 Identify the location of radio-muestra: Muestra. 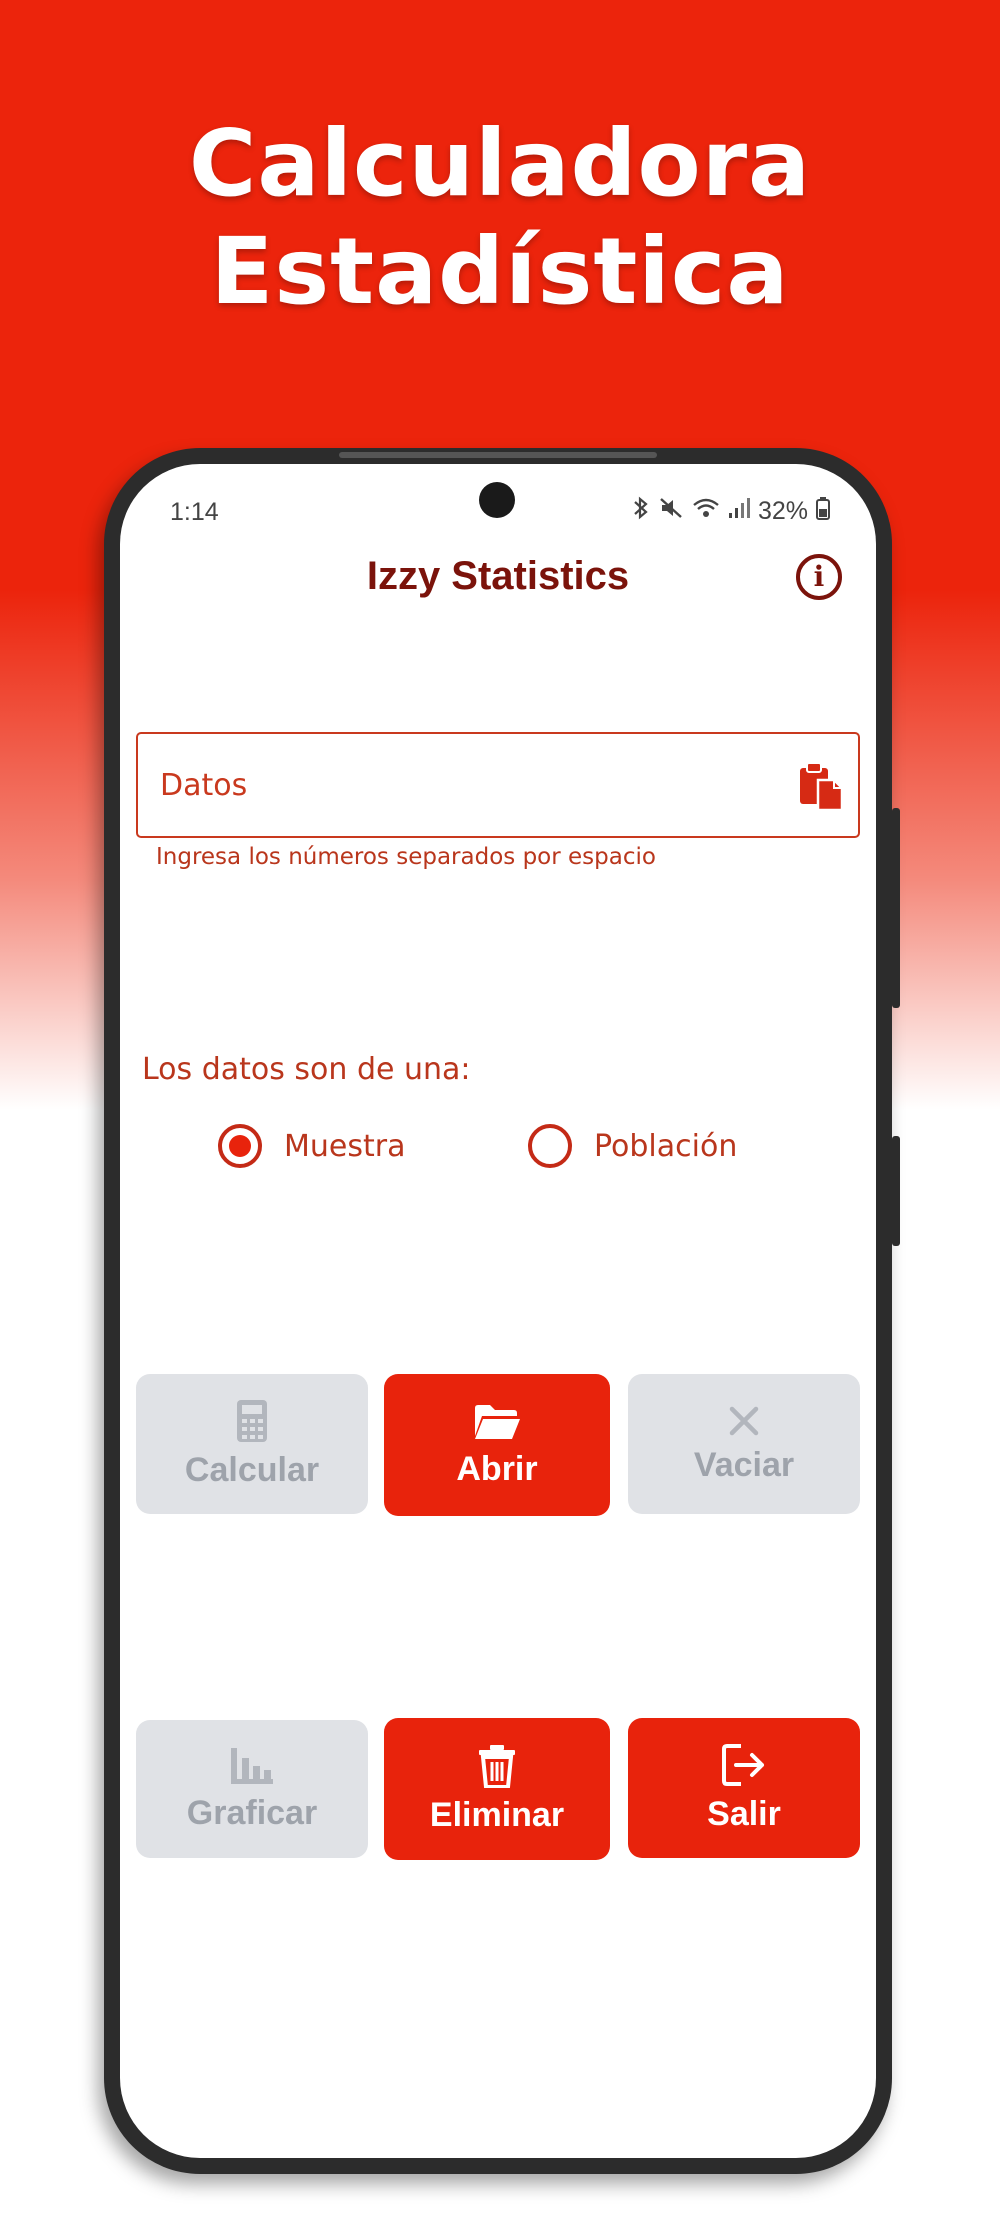
(311, 1146).